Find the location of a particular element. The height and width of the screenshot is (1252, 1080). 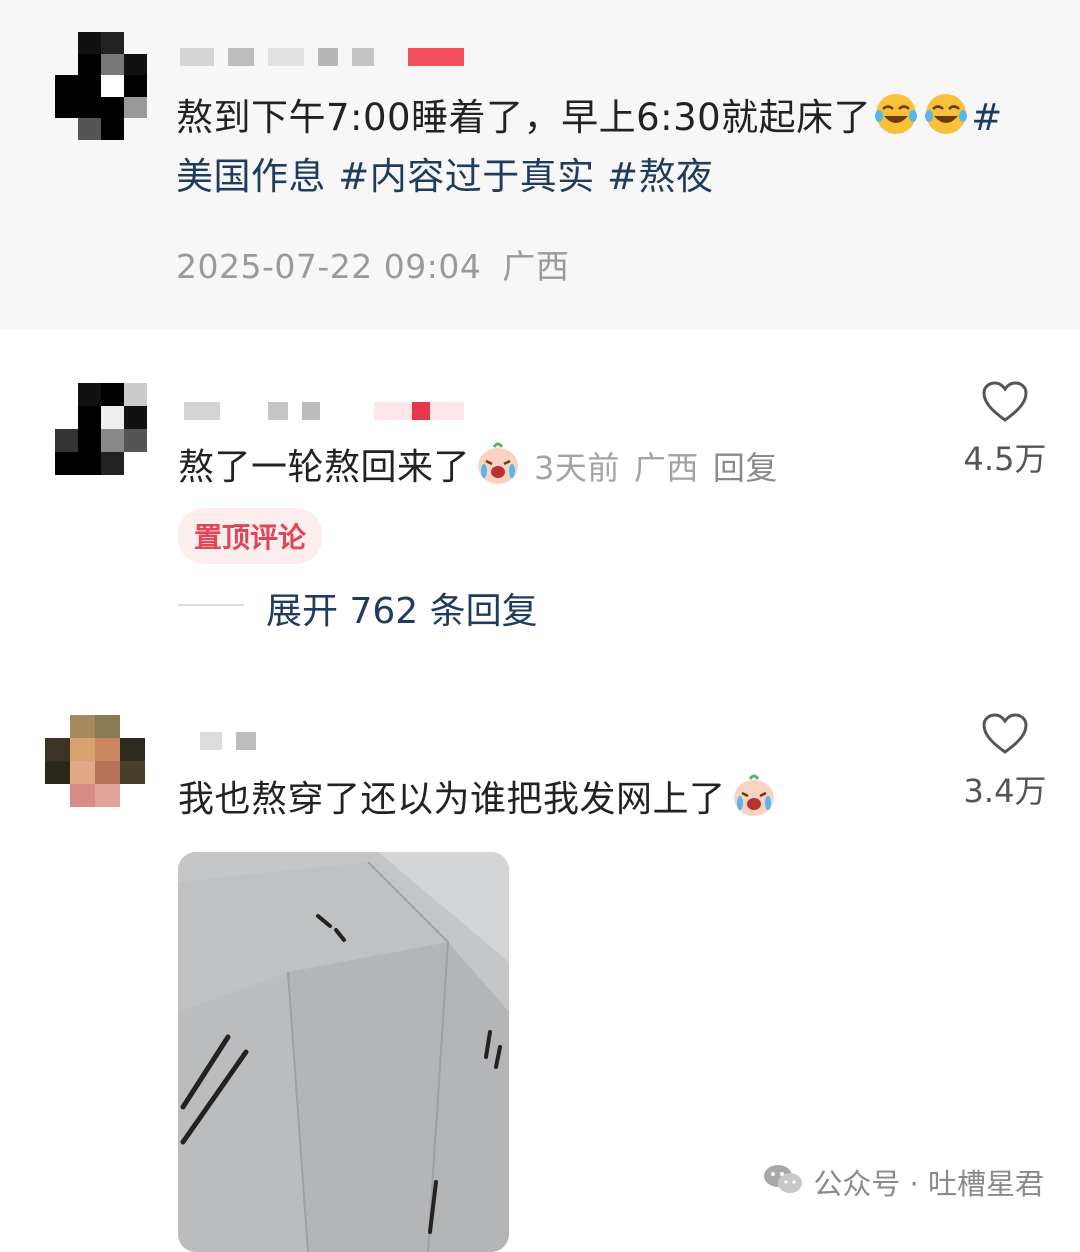

comment-location: 广西 is located at coordinates (666, 468).